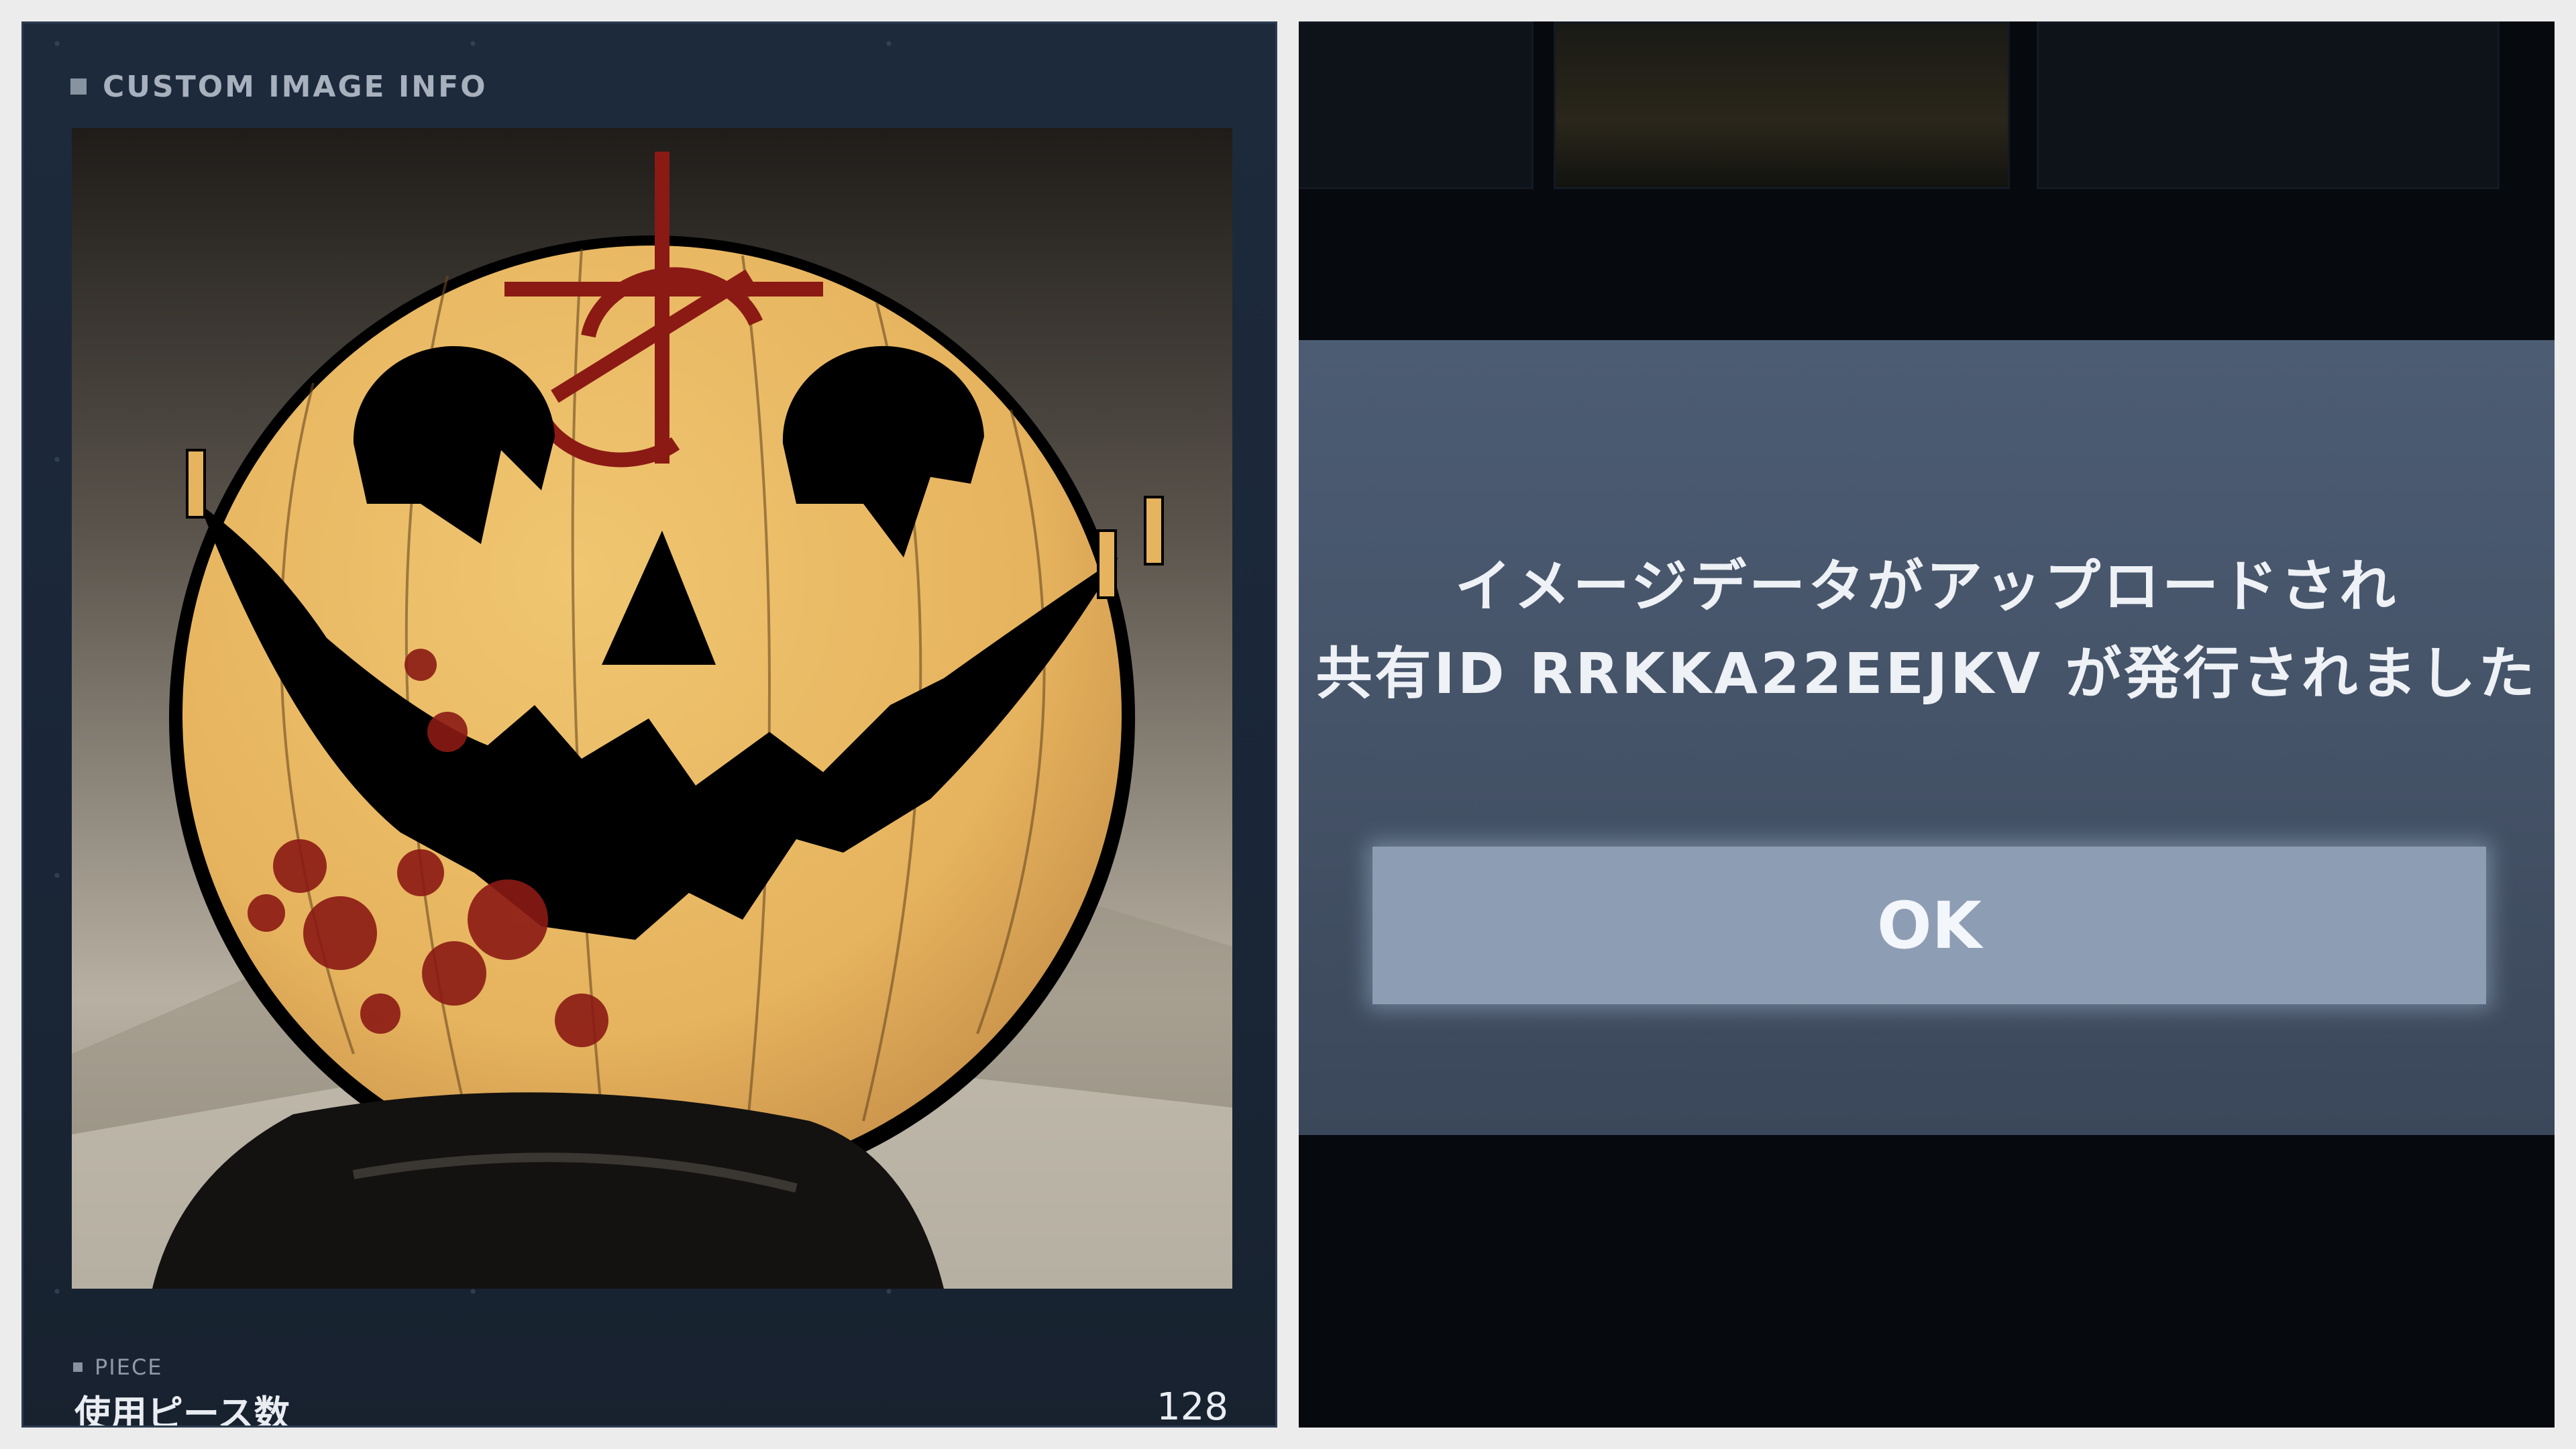 The image size is (2576, 1449). I want to click on small-square-bullet-icon, so click(78, 1367).